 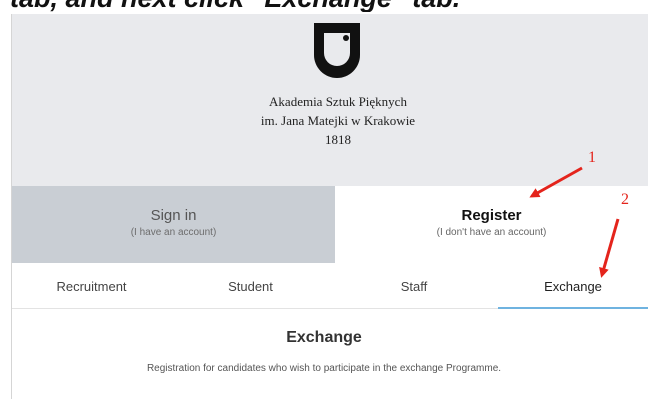 What do you see at coordinates (625, 199) in the screenshot?
I see `annotation-marker-2: 2` at bounding box center [625, 199].